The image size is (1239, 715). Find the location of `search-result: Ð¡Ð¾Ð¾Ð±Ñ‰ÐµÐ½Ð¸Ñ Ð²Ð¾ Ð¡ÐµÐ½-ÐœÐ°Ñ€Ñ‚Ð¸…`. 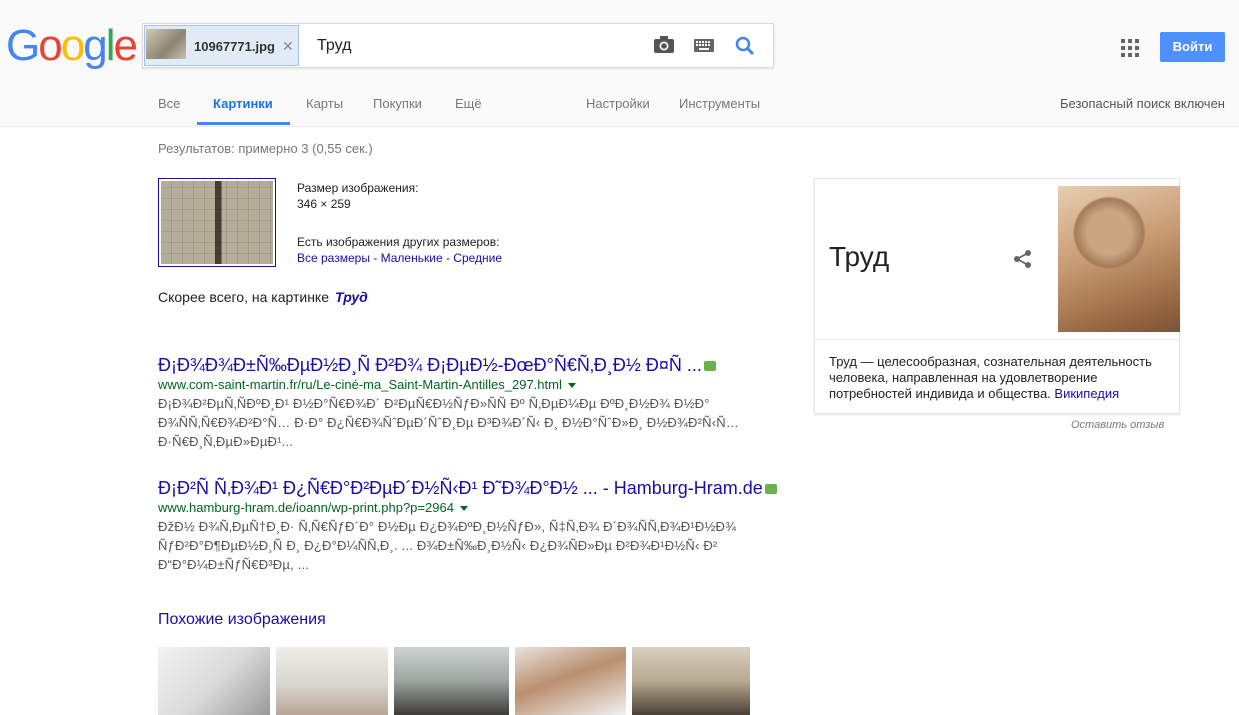

search-result: Ð¡Ð¾Ð¾Ð±Ñ‰ÐµÐ½Ð¸Ñ Ð²Ð¾ Ð¡ÐµÐ½-ÐœÐ°Ñ€Ñ‚Ð¸… is located at coordinates (468, 402).